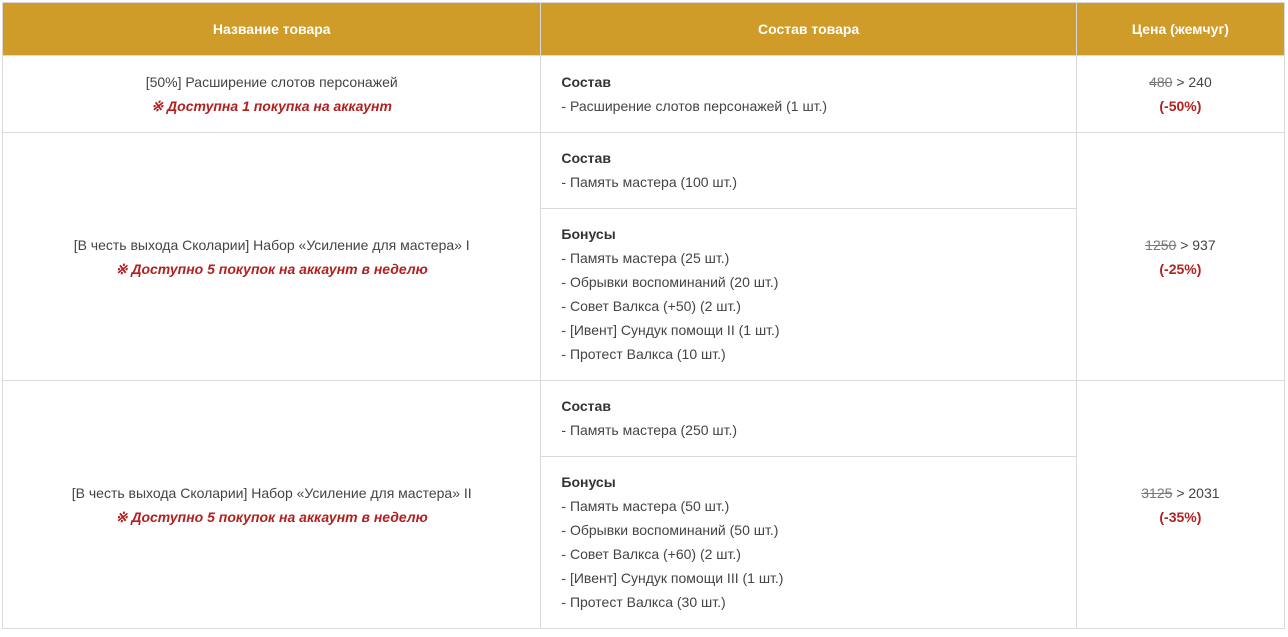 The width and height of the screenshot is (1288, 637). I want to click on price-line: 480 > 240, so click(1180, 82).